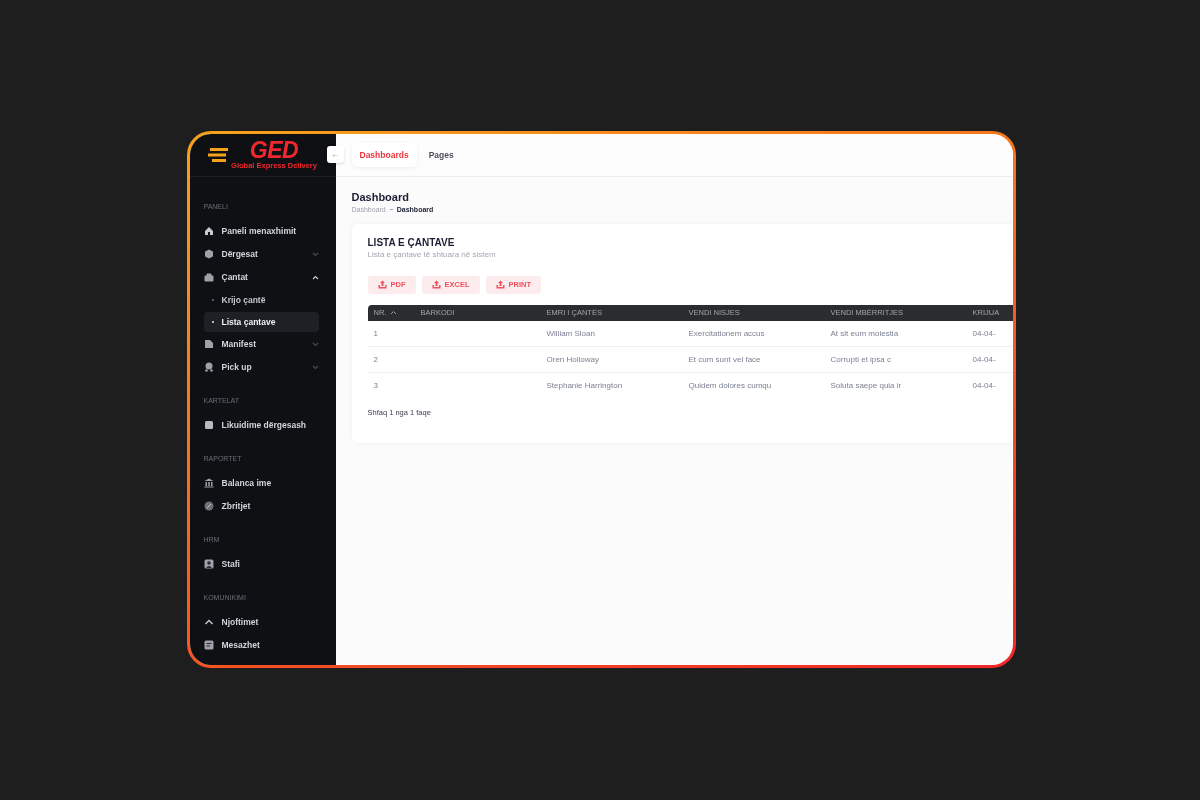 The height and width of the screenshot is (800, 1200). What do you see at coordinates (219, 154) in the screenshot?
I see `speed-lines-icon` at bounding box center [219, 154].